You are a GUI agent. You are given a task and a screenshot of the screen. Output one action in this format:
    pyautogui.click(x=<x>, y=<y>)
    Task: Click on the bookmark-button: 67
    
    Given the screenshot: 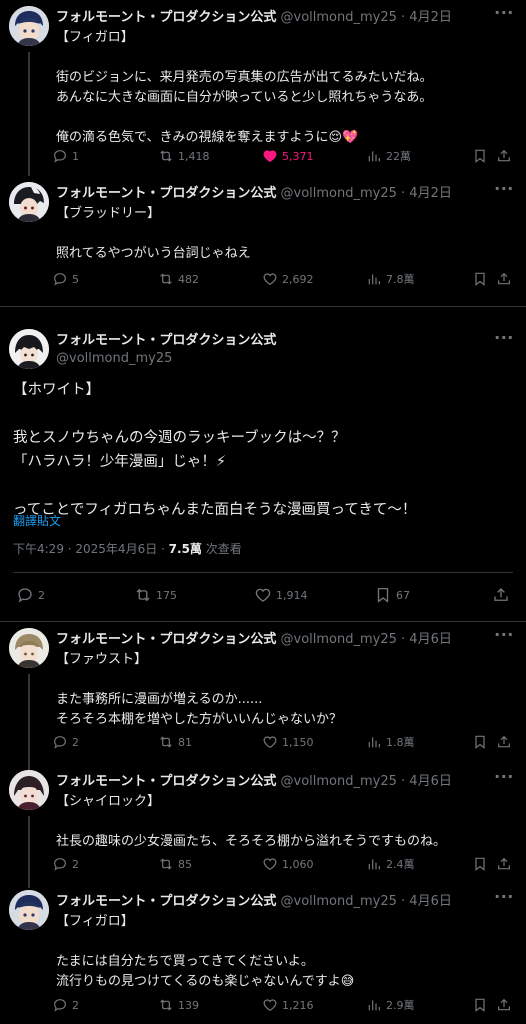 What is the action you would take?
    pyautogui.click(x=392, y=595)
    